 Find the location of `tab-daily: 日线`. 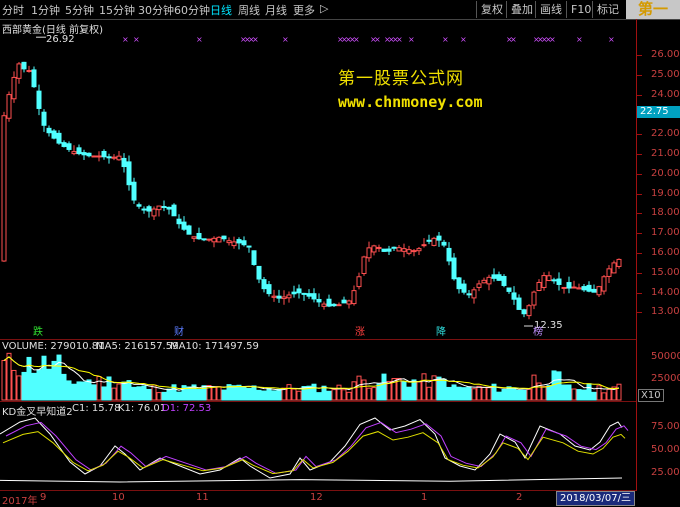

tab-daily: 日线 is located at coordinates (221, 10).